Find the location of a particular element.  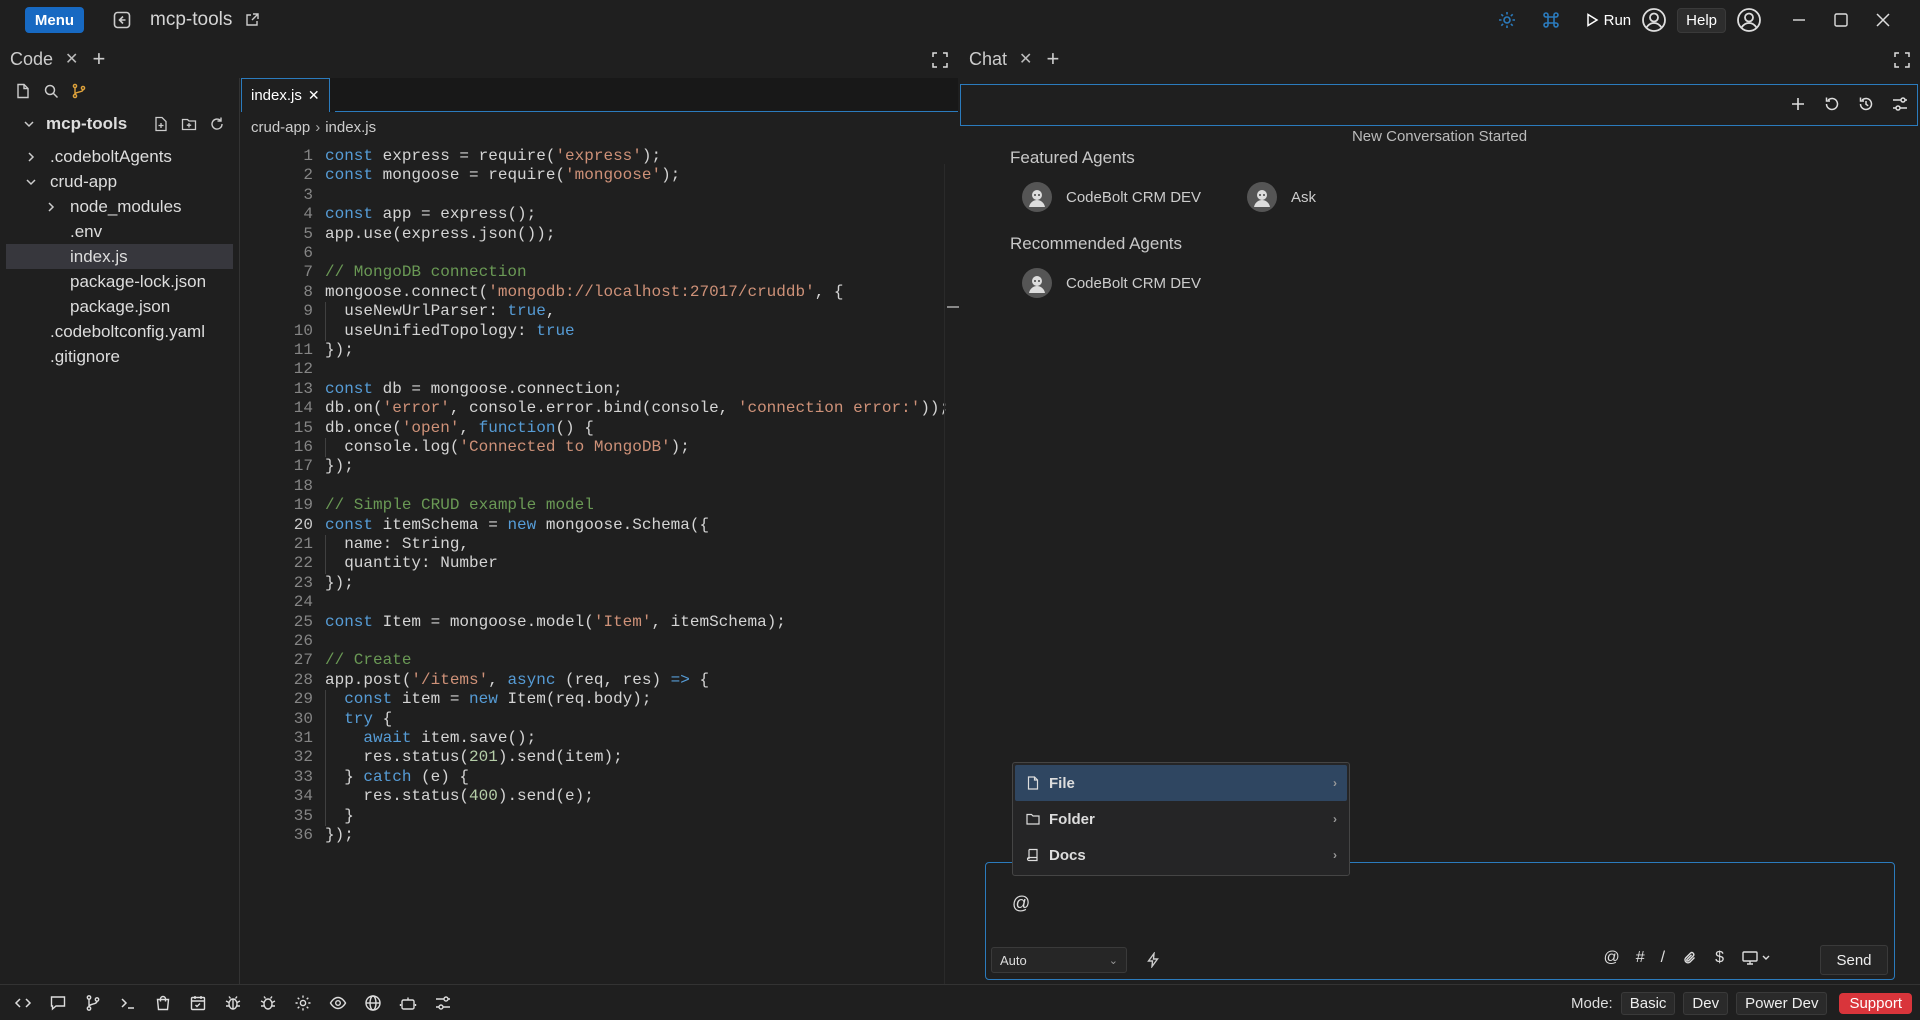

code-line: // Simple CRUD example model is located at coordinates (459, 505).